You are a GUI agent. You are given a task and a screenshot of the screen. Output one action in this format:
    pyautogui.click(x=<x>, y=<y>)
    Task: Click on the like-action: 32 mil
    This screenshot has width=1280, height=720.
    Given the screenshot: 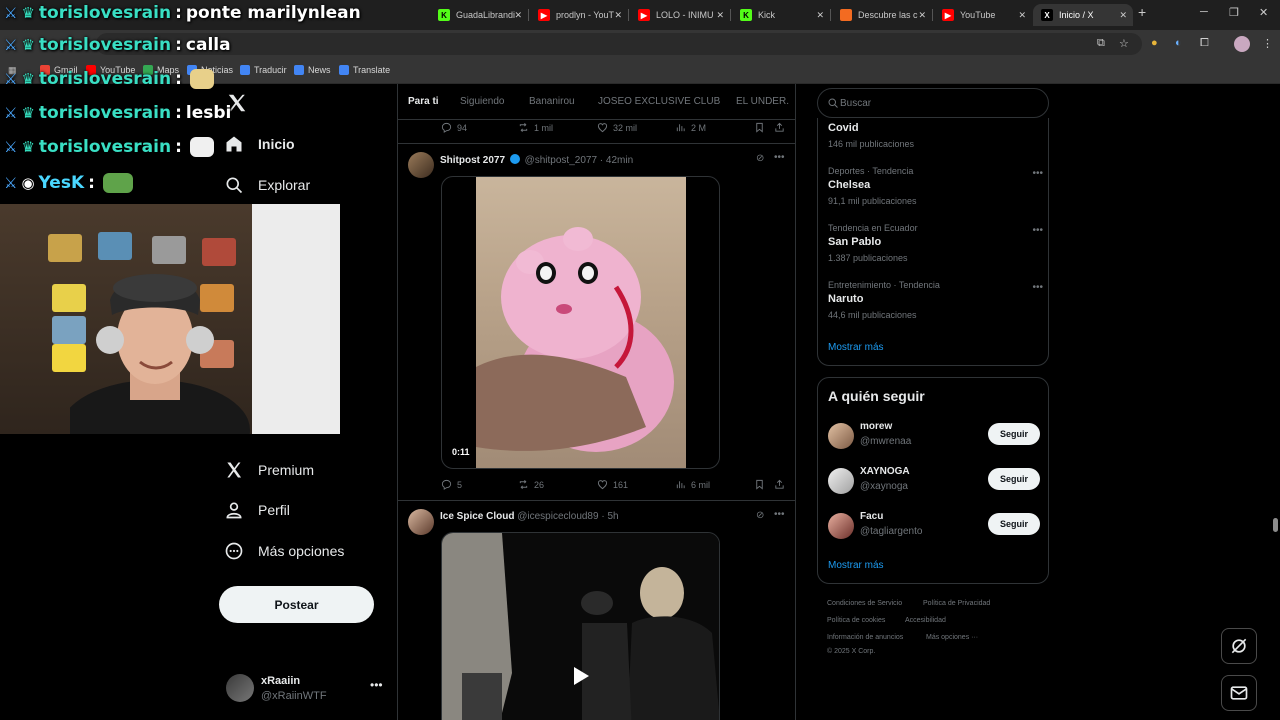 What is the action you would take?
    pyautogui.click(x=617, y=127)
    